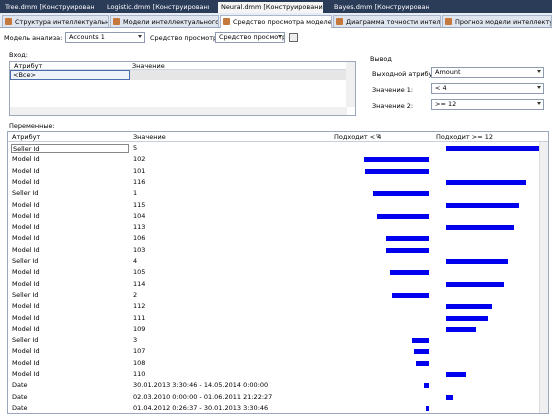 The width and height of the screenshot is (552, 417). What do you see at coordinates (273, 261) in the screenshot?
I see `variables-row: Seller Id 4` at bounding box center [273, 261].